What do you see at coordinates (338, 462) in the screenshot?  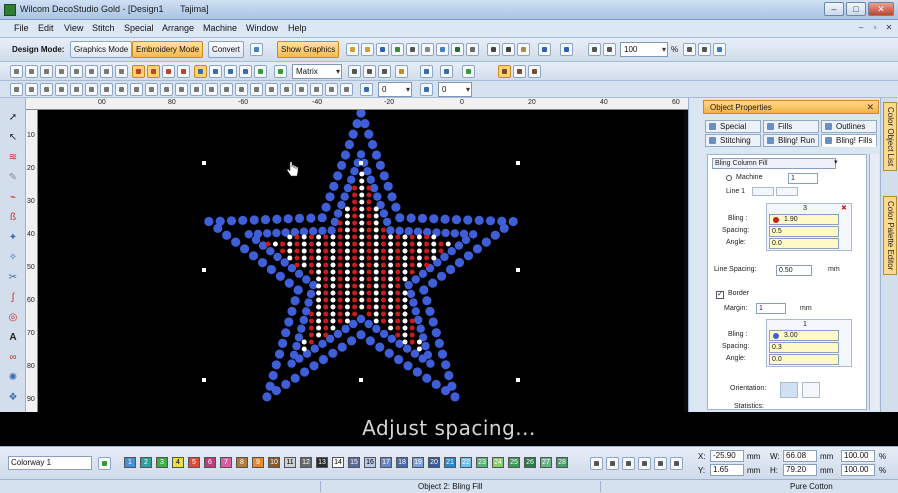 I see `color-chip: 14` at bounding box center [338, 462].